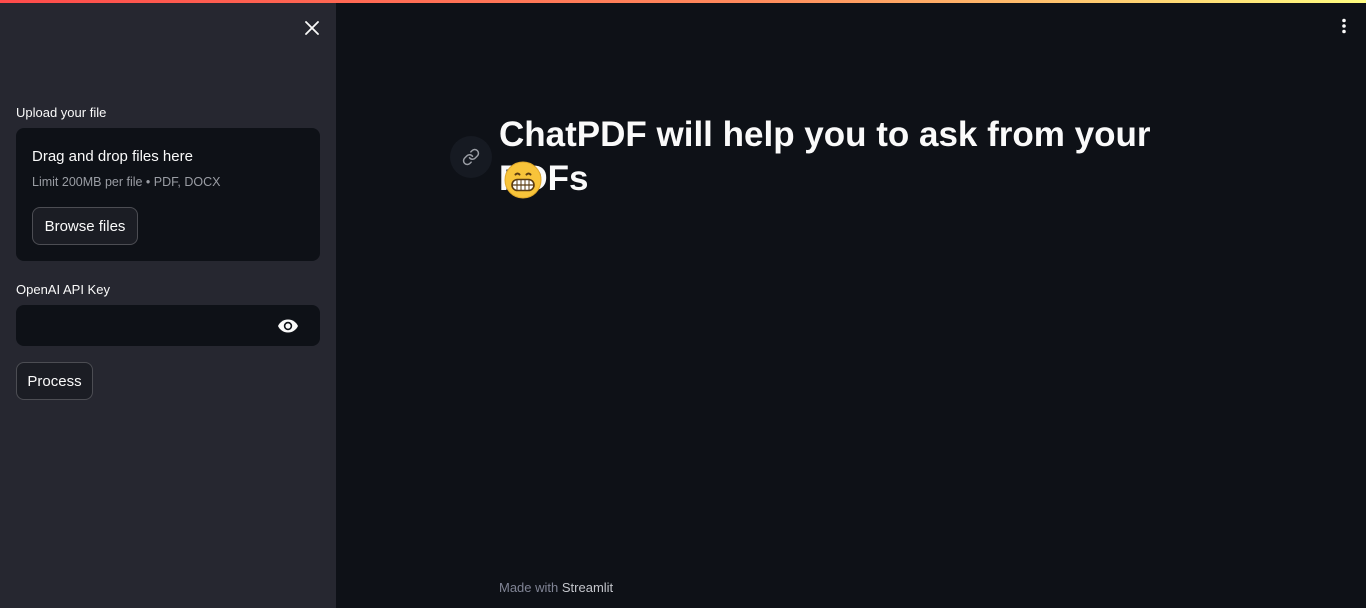  Describe the element at coordinates (523, 180) in the screenshot. I see `grinning-face-emoji-icon` at that location.